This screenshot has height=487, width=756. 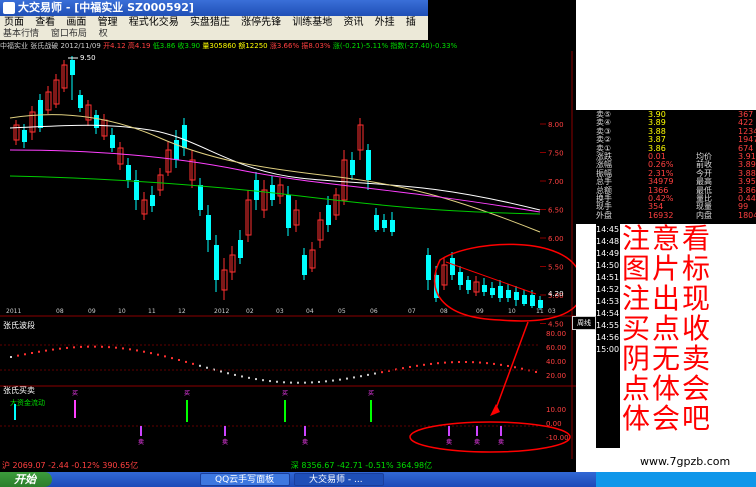 What do you see at coordinates (374, 311) in the screenshot?
I see `x-tick-label: 06` at bounding box center [374, 311].